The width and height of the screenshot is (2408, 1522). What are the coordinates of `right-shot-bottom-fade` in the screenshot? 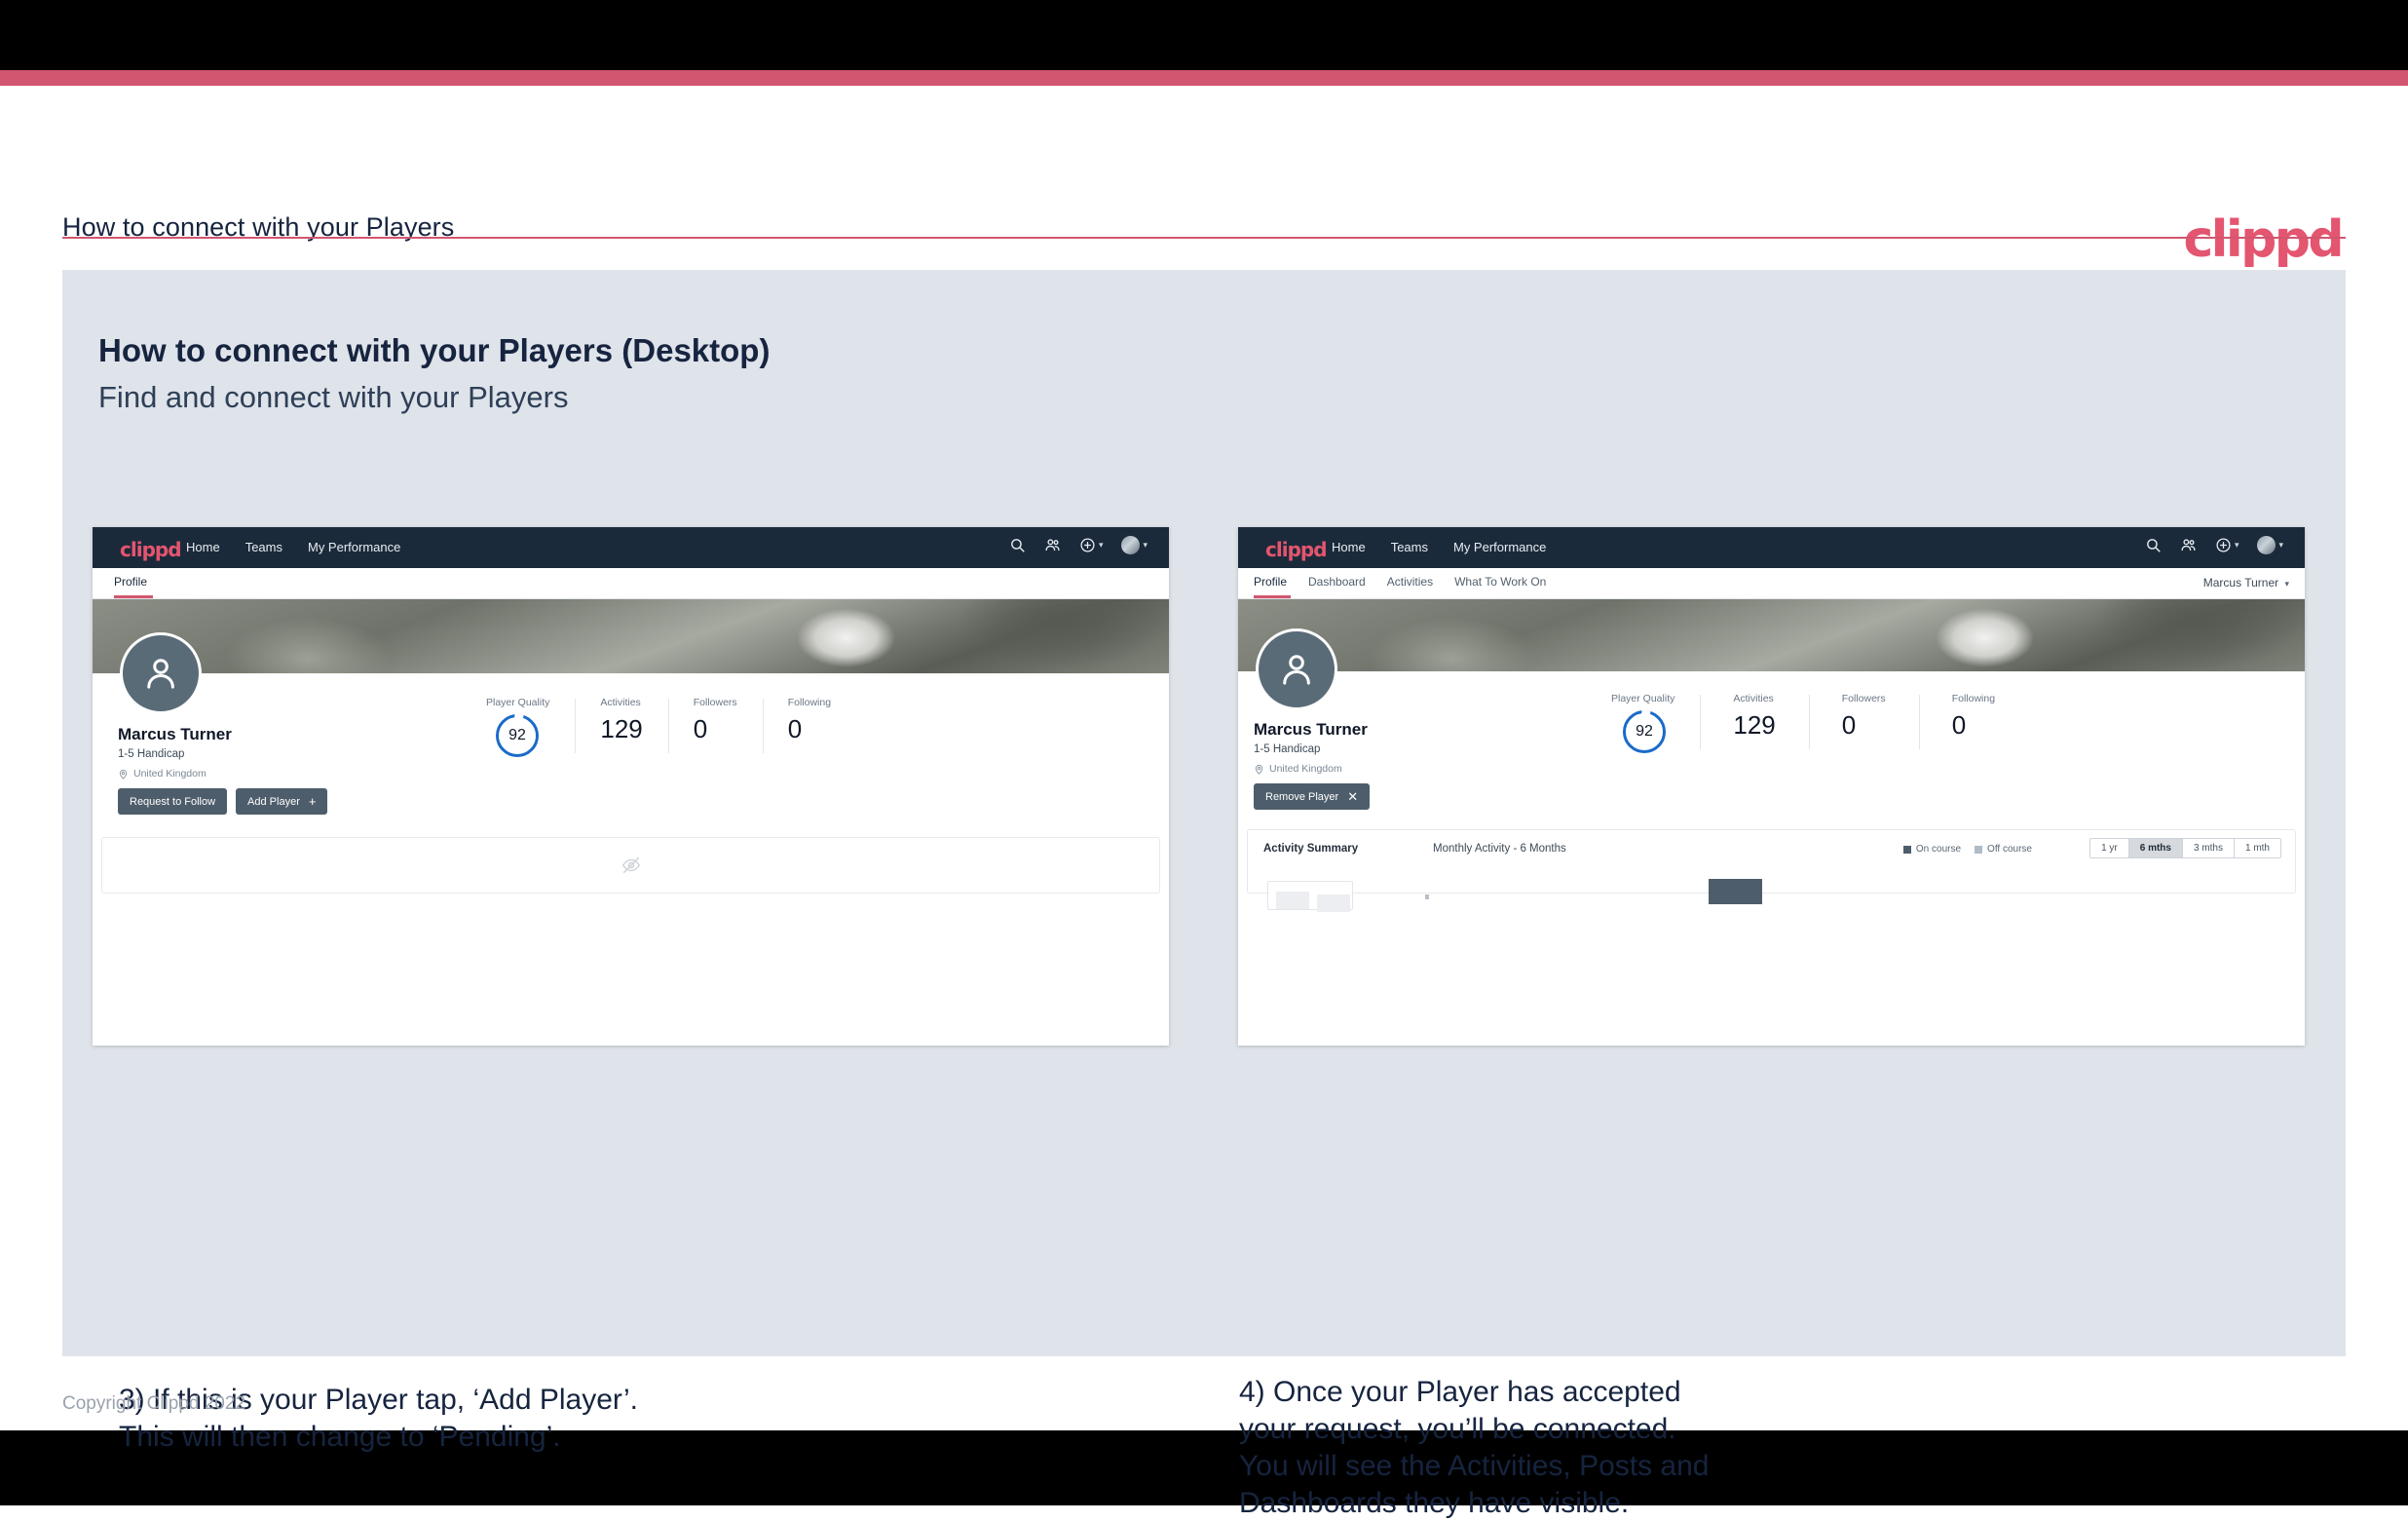 It's located at (1771, 1026).